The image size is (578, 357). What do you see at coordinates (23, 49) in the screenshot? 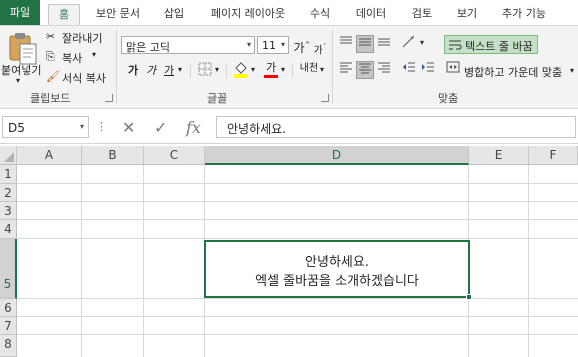
I see `paste-icon` at bounding box center [23, 49].